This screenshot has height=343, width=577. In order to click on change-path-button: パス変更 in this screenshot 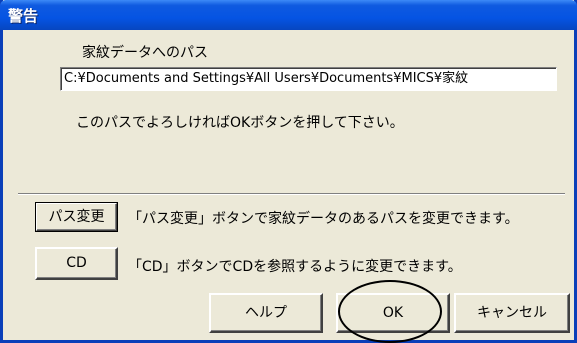, I will do `click(76, 217)`.